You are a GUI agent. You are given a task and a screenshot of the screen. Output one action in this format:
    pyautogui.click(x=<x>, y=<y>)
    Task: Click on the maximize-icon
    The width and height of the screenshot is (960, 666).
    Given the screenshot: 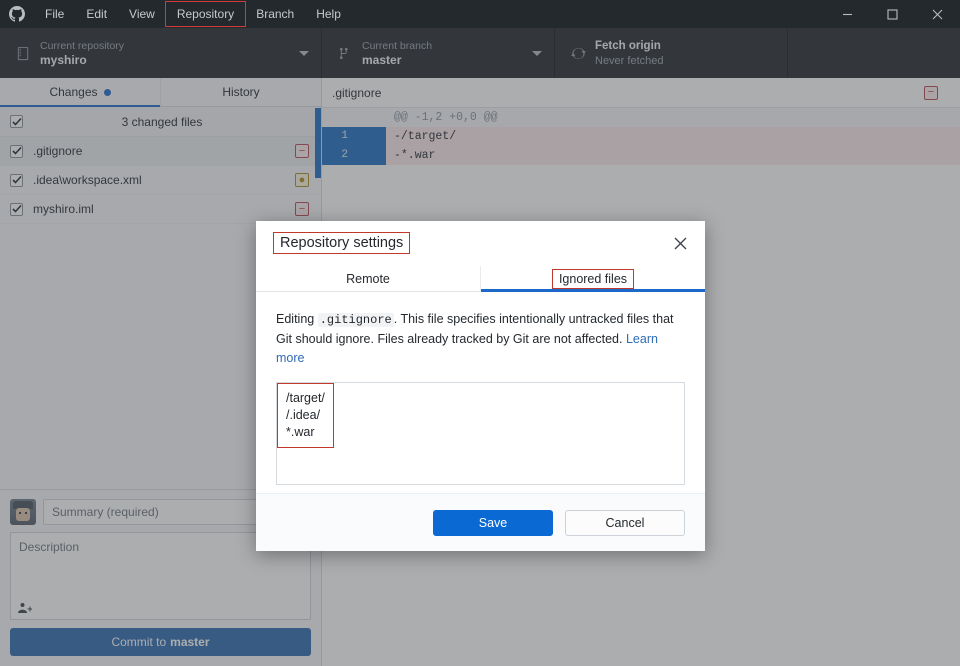 What is the action you would take?
    pyautogui.click(x=892, y=14)
    